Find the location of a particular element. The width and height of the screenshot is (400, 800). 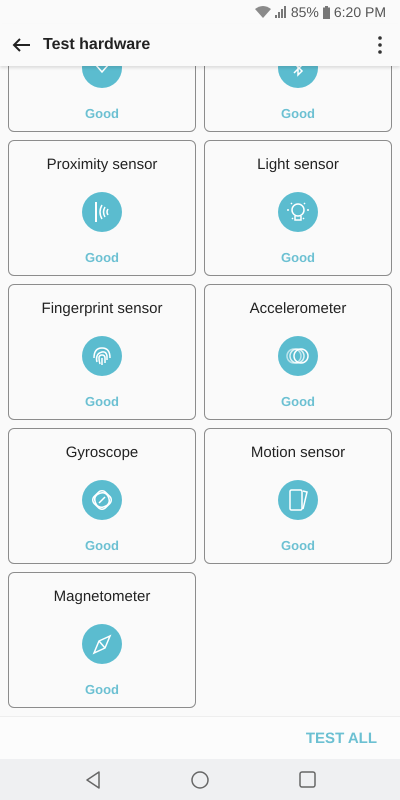

battery-icon is located at coordinates (326, 12).